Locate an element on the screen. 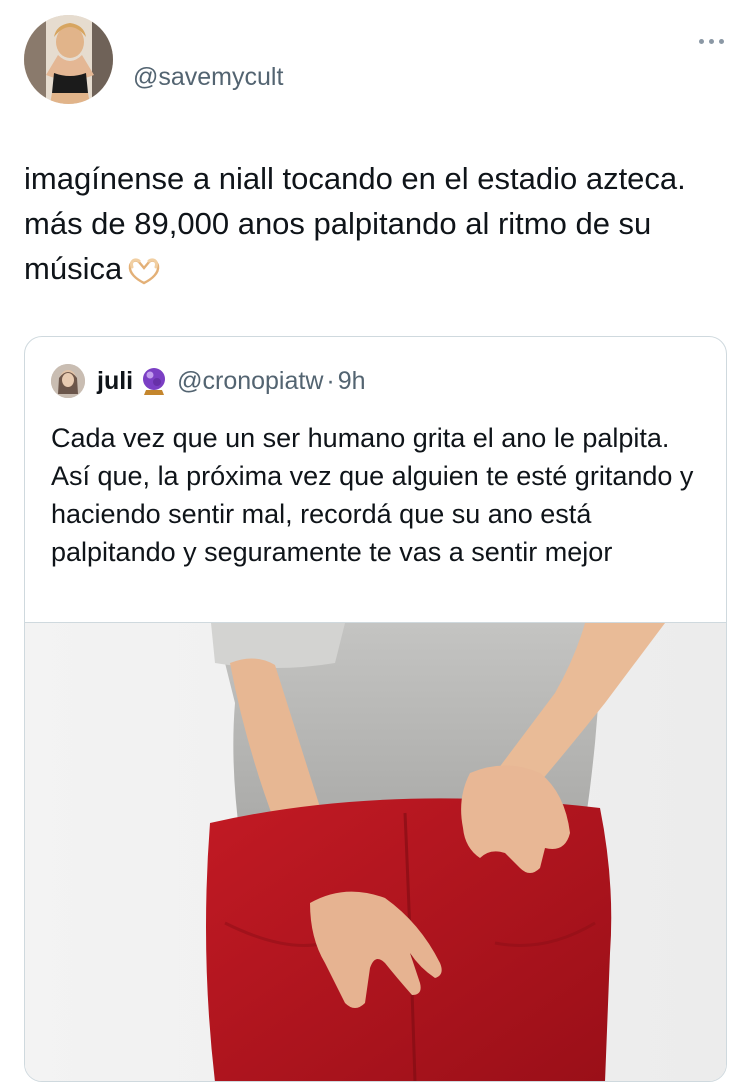 This screenshot has height=1091, width=750. avatar-photo-icon is located at coordinates (68, 59).